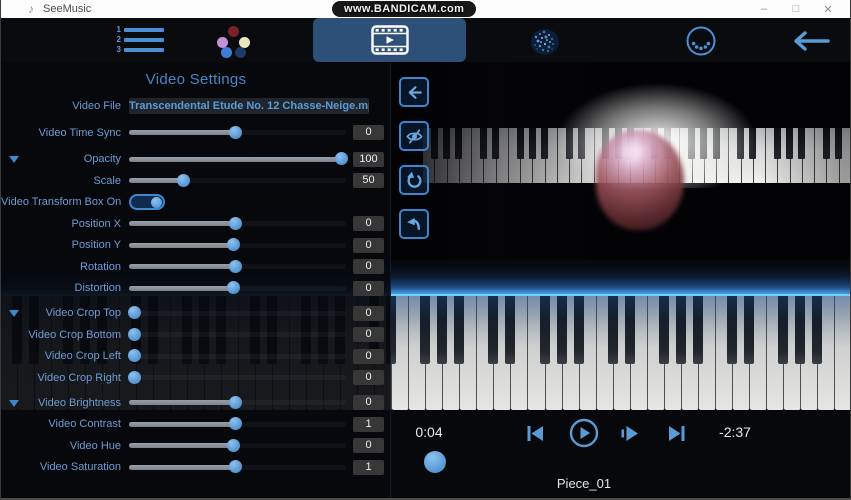  What do you see at coordinates (156, 202) in the screenshot?
I see `toggle-knob` at bounding box center [156, 202].